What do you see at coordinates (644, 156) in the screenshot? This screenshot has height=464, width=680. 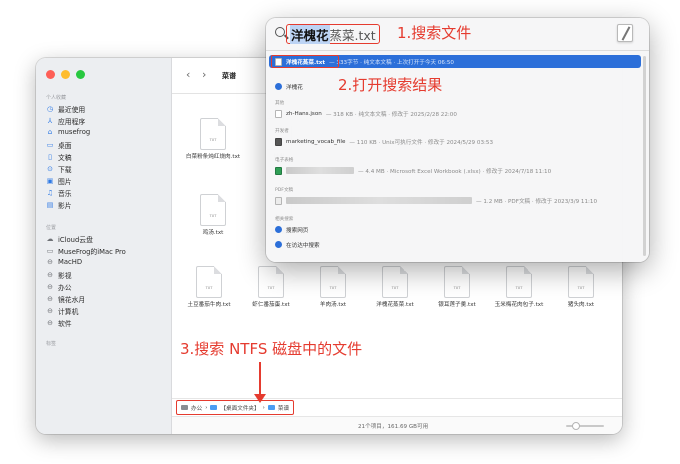 I see `scrollbar` at bounding box center [644, 156].